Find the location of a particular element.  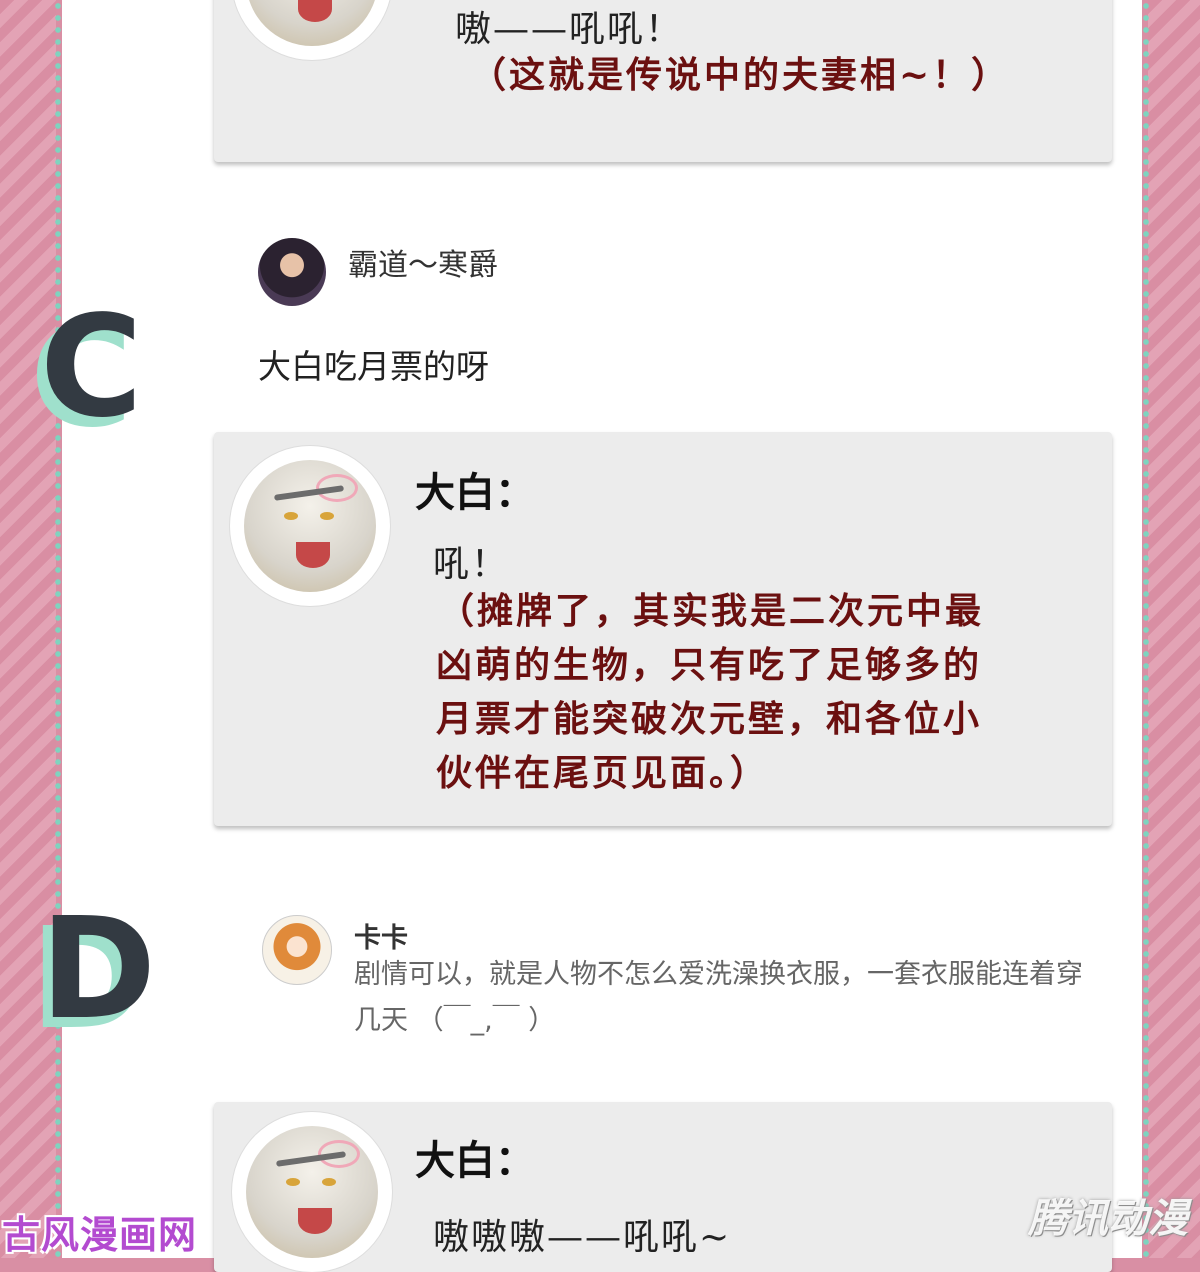

section-letter-d: D is located at coordinates (98, 969).